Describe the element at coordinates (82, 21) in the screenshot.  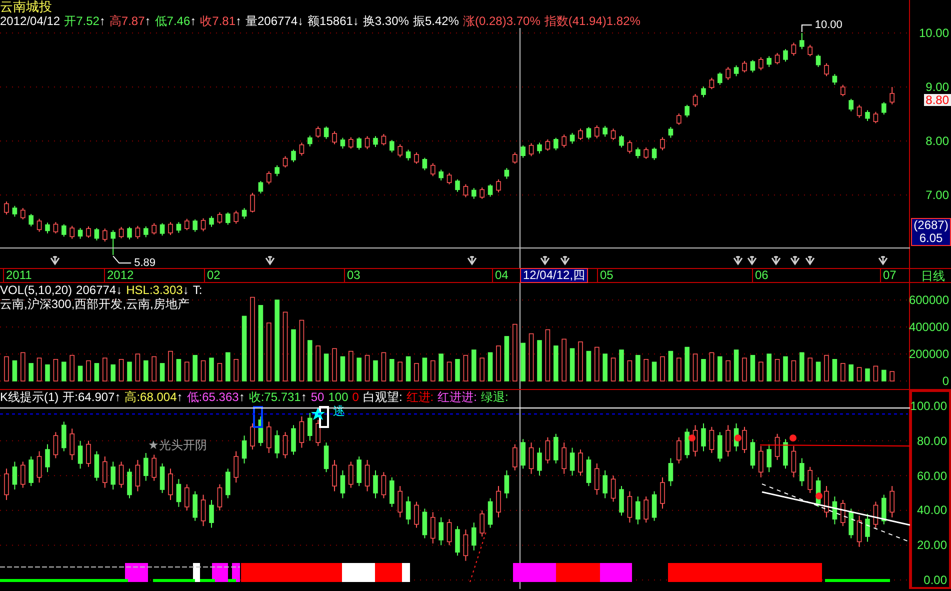
I see `quote-value: 开7.52` at that location.